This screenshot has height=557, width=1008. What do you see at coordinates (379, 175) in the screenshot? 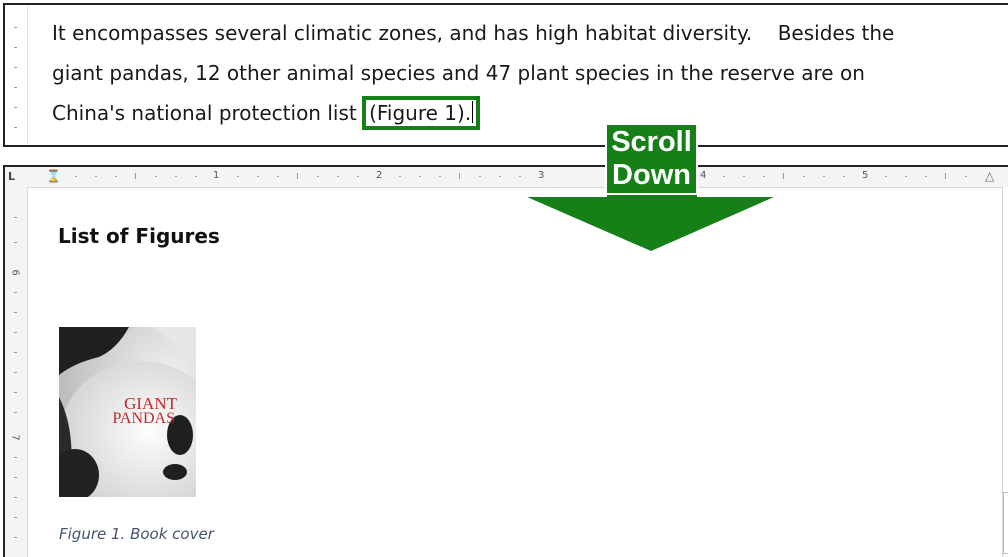
I see `ruler-number: 2` at bounding box center [379, 175].